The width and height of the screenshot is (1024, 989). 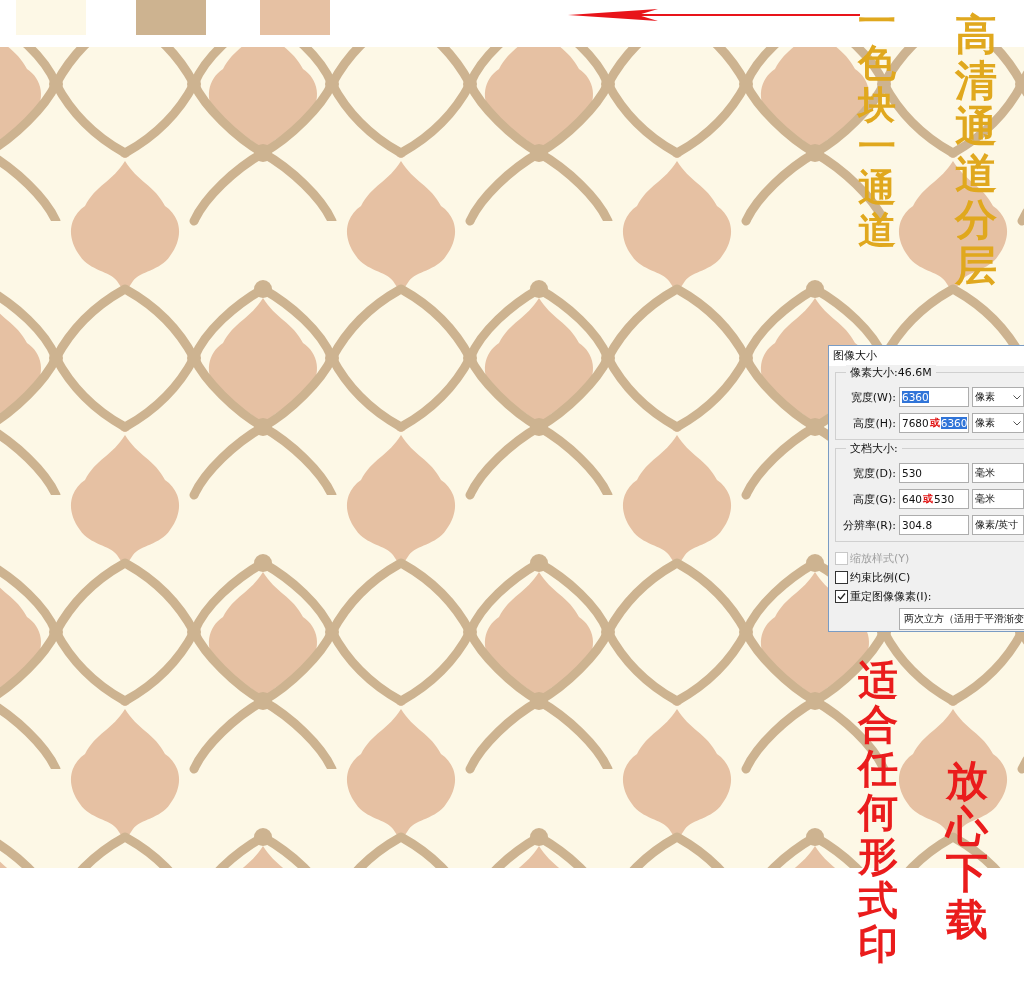 What do you see at coordinates (976, 151) in the screenshot?
I see `caption-text: 高清通道分层` at bounding box center [976, 151].